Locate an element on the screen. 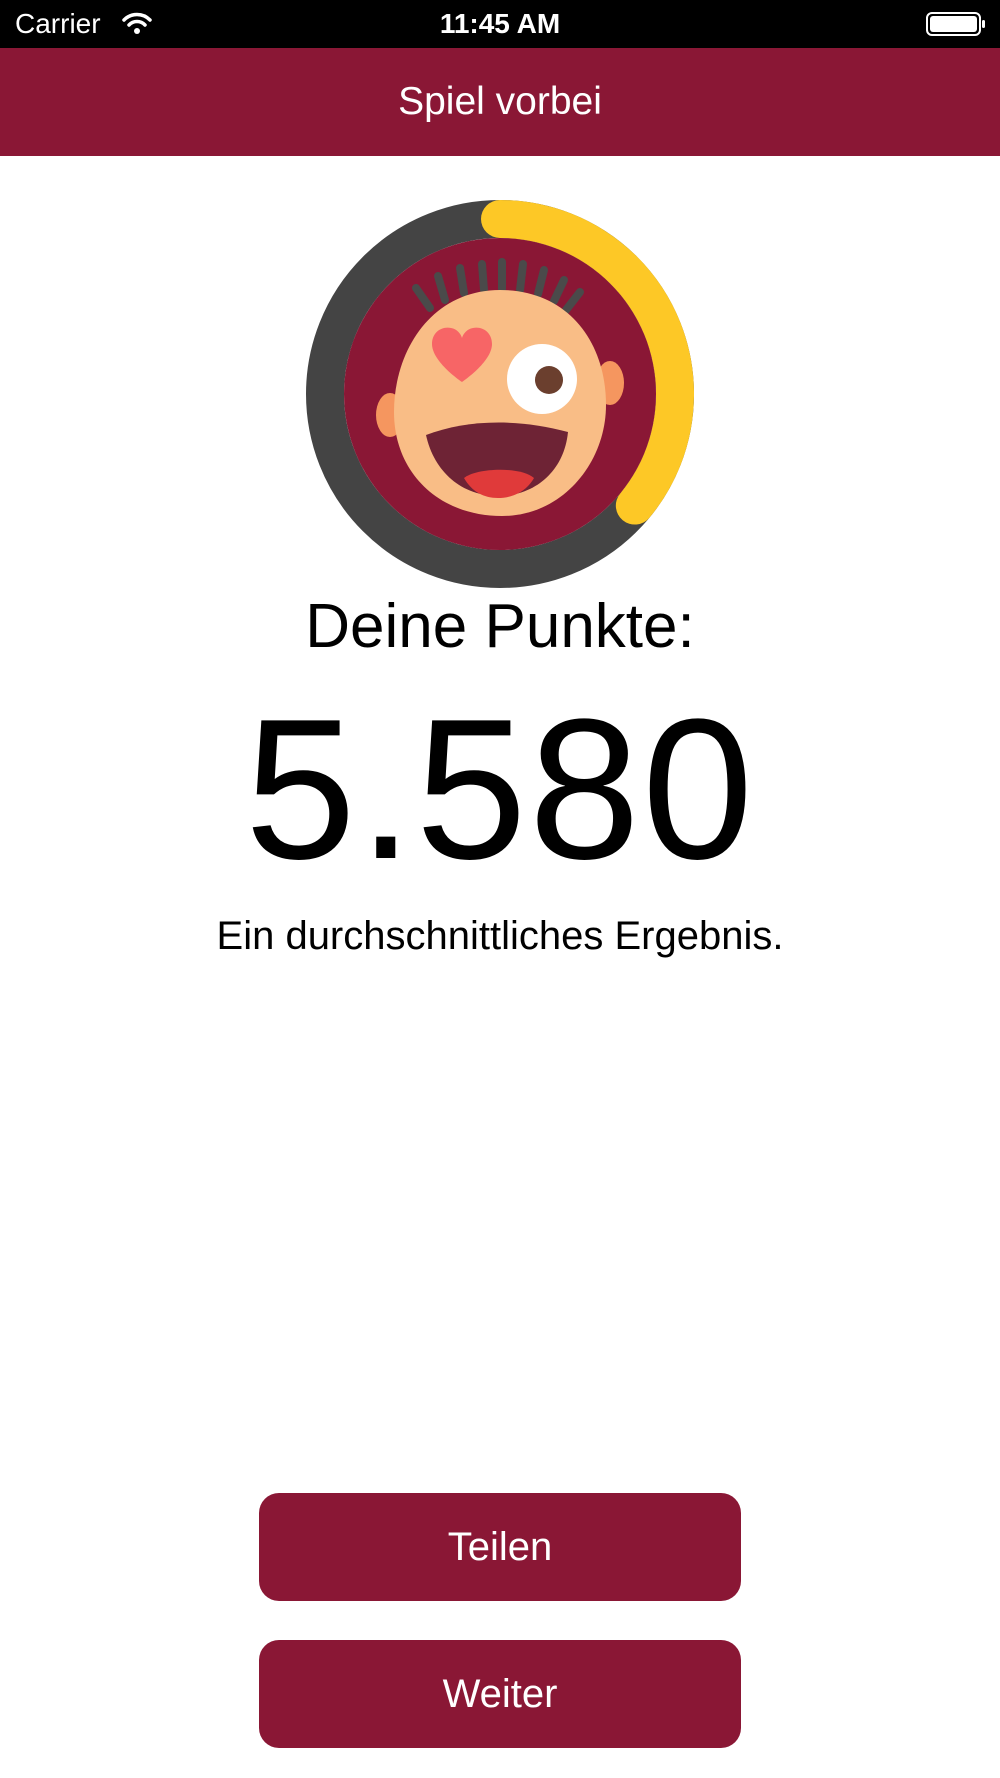 Image resolution: width=1000 pixels, height=1778 pixels. score-progress-ring is located at coordinates (500, 394).